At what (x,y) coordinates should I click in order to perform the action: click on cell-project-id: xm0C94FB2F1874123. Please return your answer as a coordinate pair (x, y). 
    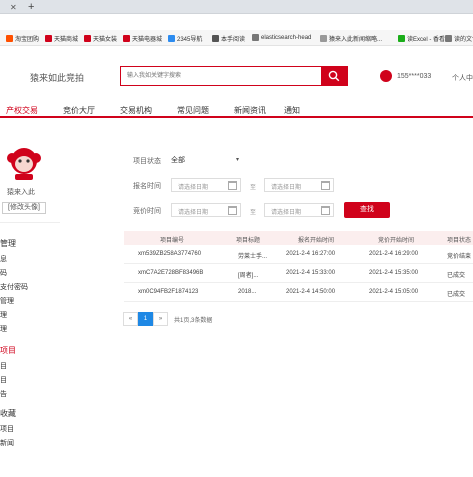
    Looking at the image, I should click on (168, 292).